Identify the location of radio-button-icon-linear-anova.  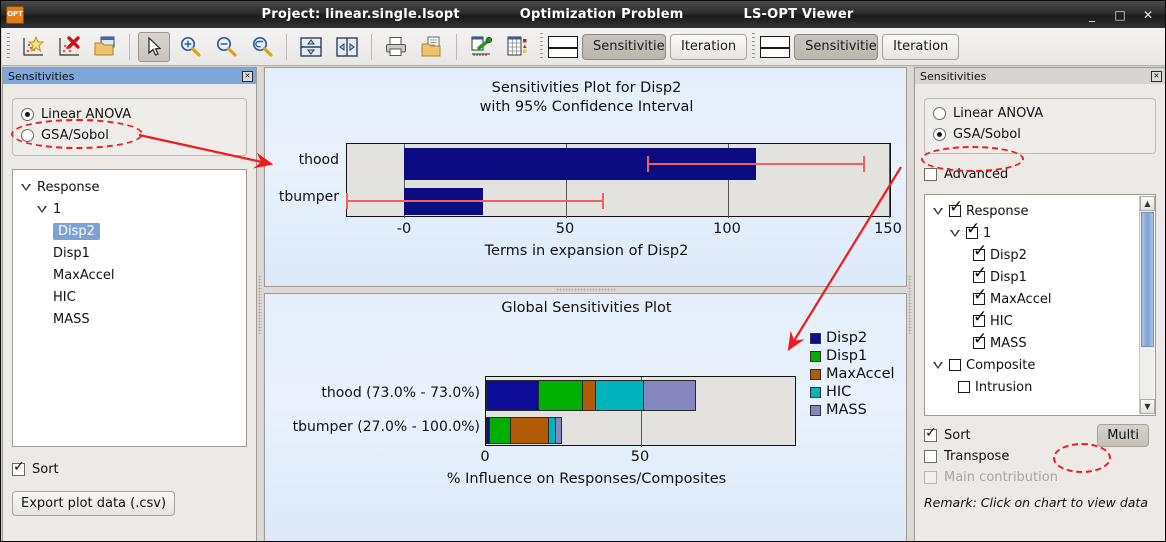
(27, 114).